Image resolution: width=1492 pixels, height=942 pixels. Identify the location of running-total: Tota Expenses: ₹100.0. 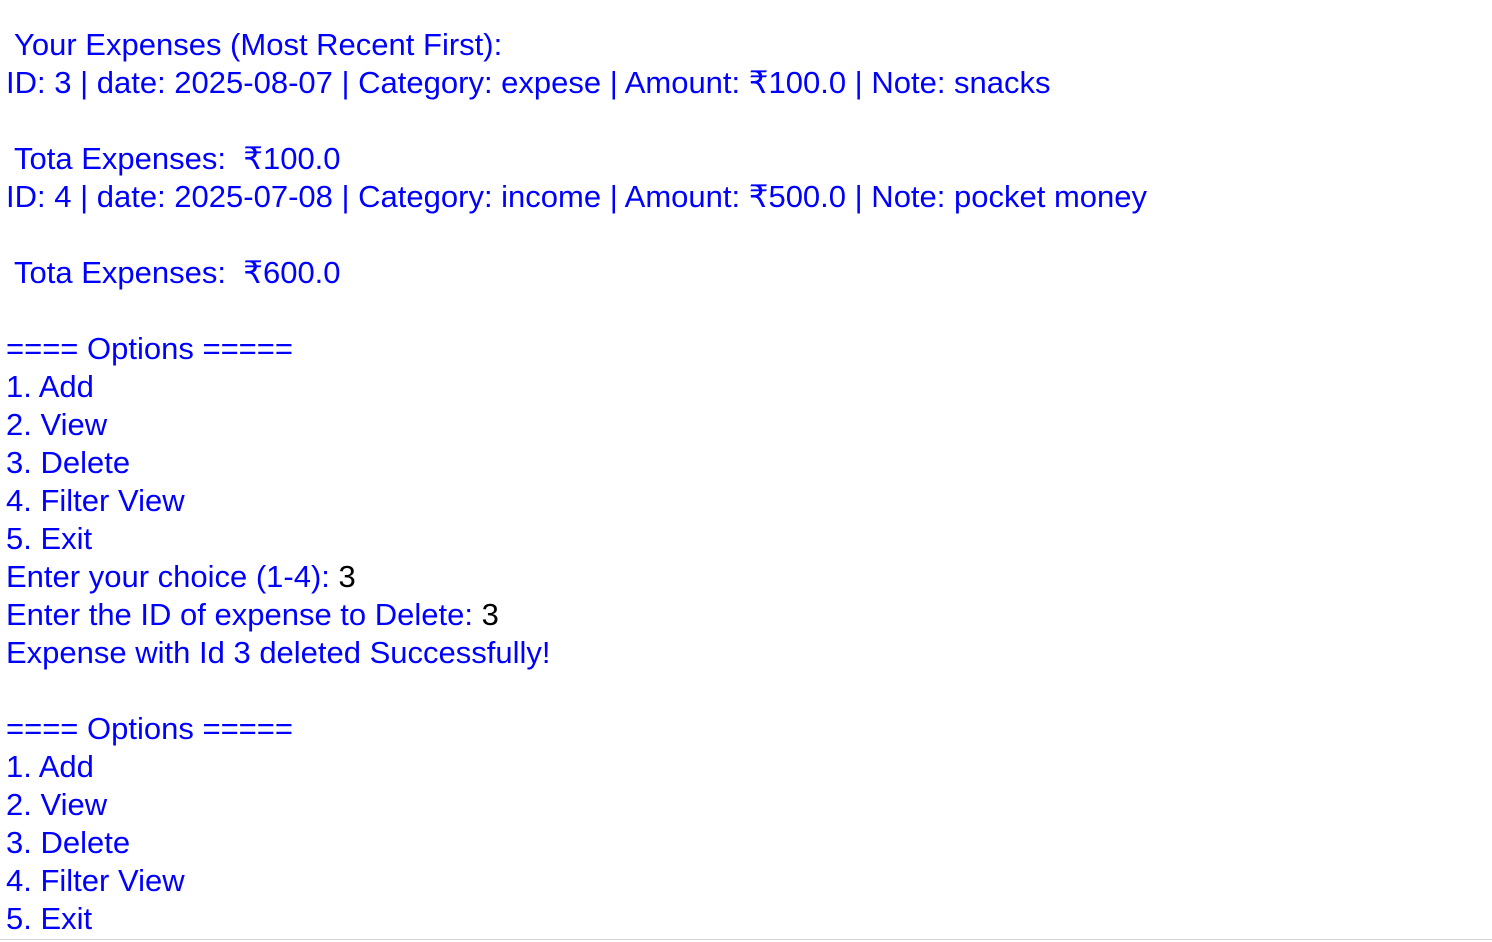
(173, 158).